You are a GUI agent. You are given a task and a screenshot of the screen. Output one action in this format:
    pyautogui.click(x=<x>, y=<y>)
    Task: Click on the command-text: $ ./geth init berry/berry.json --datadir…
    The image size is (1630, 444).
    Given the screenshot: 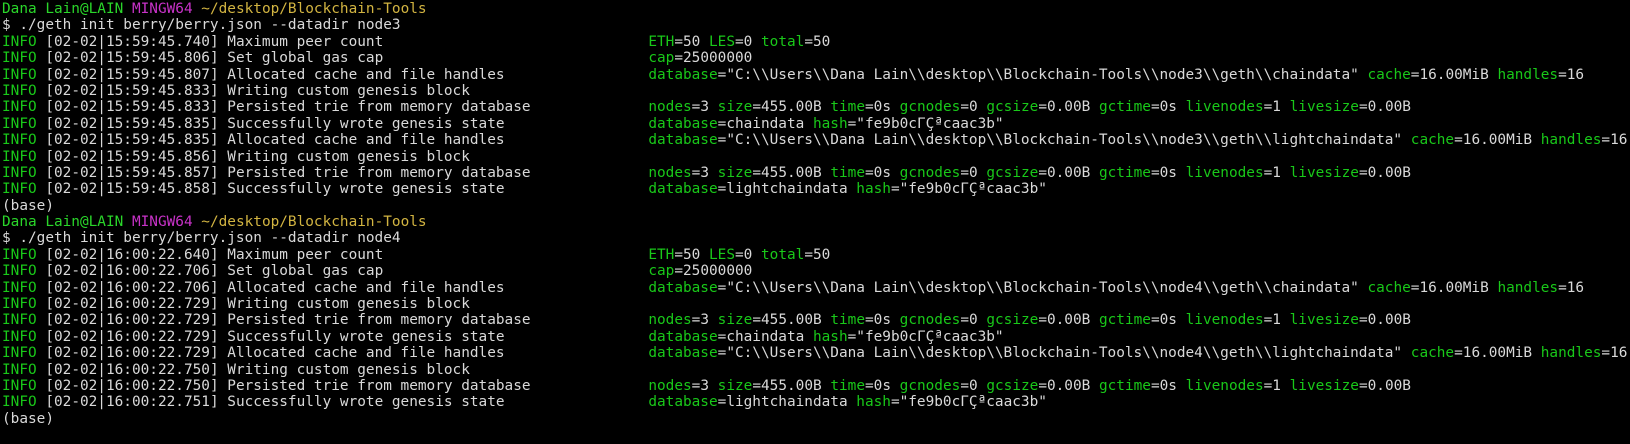 What is the action you would take?
    pyautogui.click(x=201, y=25)
    